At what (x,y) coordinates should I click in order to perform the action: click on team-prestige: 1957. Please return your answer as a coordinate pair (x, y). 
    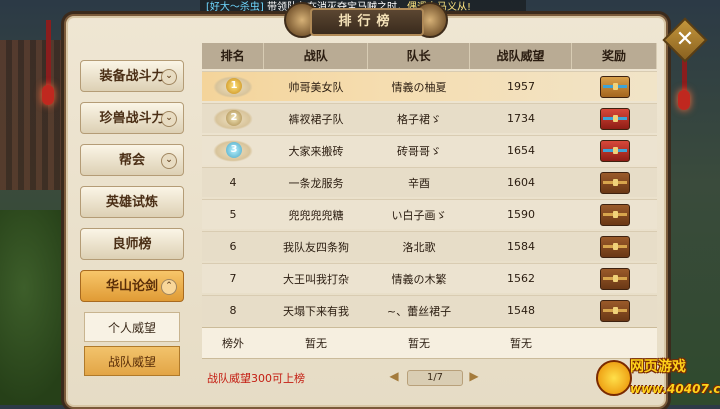
    Looking at the image, I should click on (521, 86).